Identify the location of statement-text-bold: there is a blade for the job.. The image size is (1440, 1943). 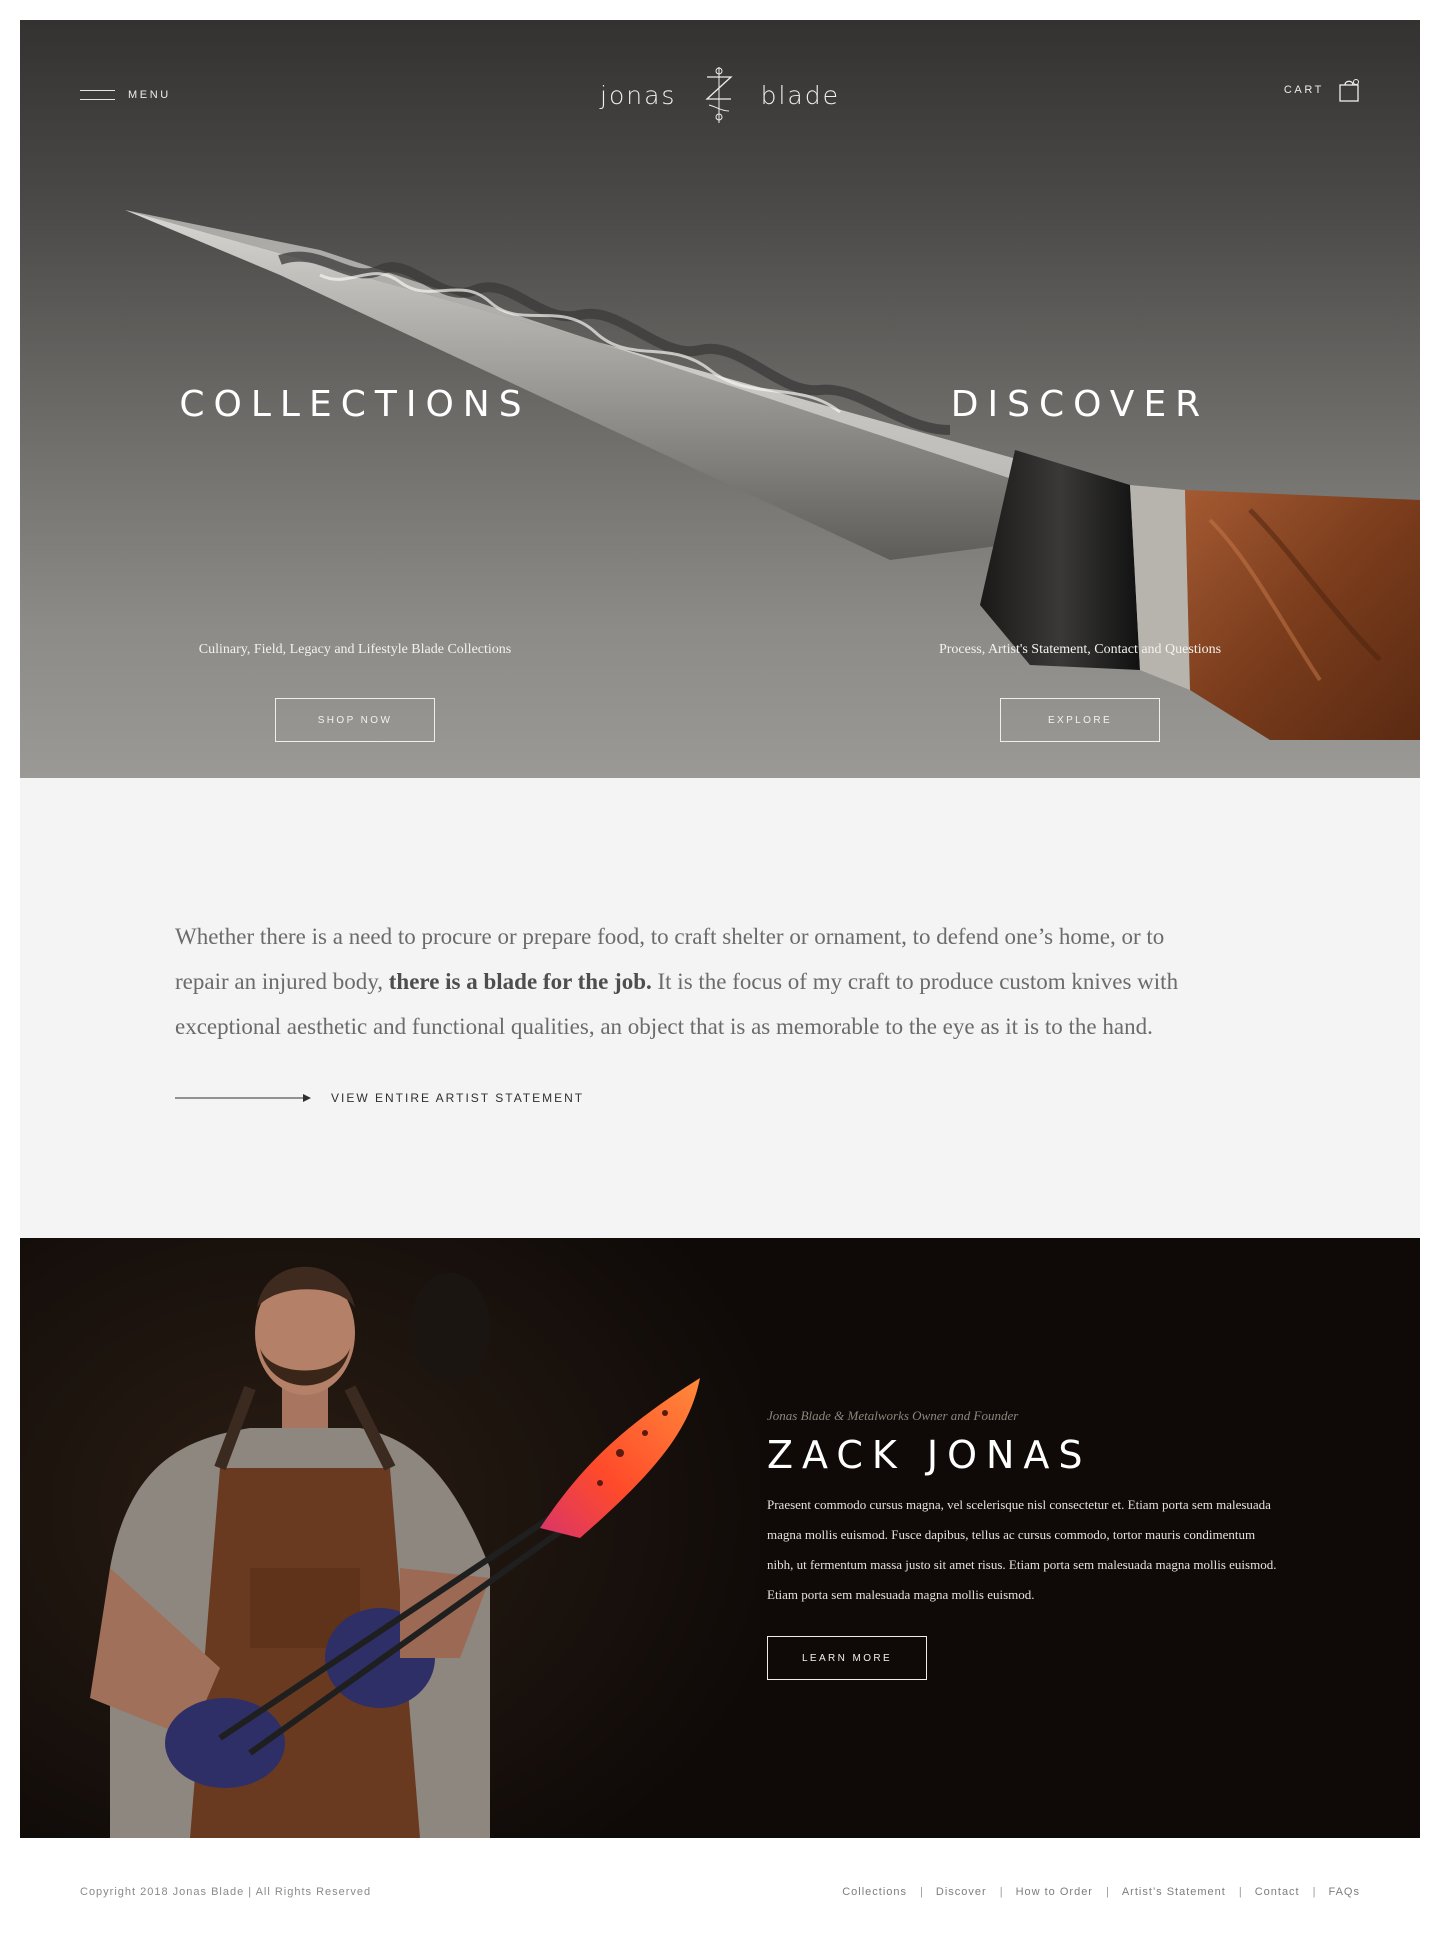
(520, 981).